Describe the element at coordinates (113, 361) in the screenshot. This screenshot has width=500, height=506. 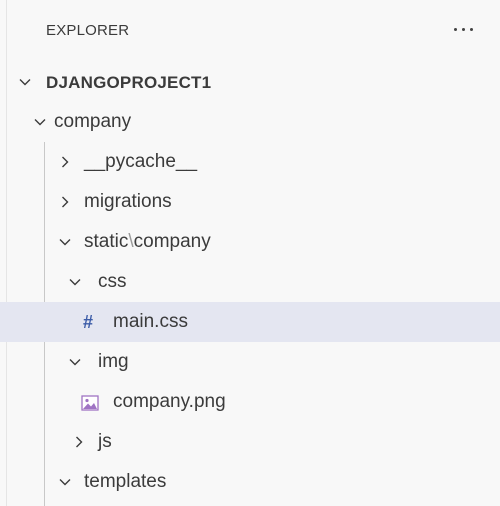
I see `folder-label: img` at that location.